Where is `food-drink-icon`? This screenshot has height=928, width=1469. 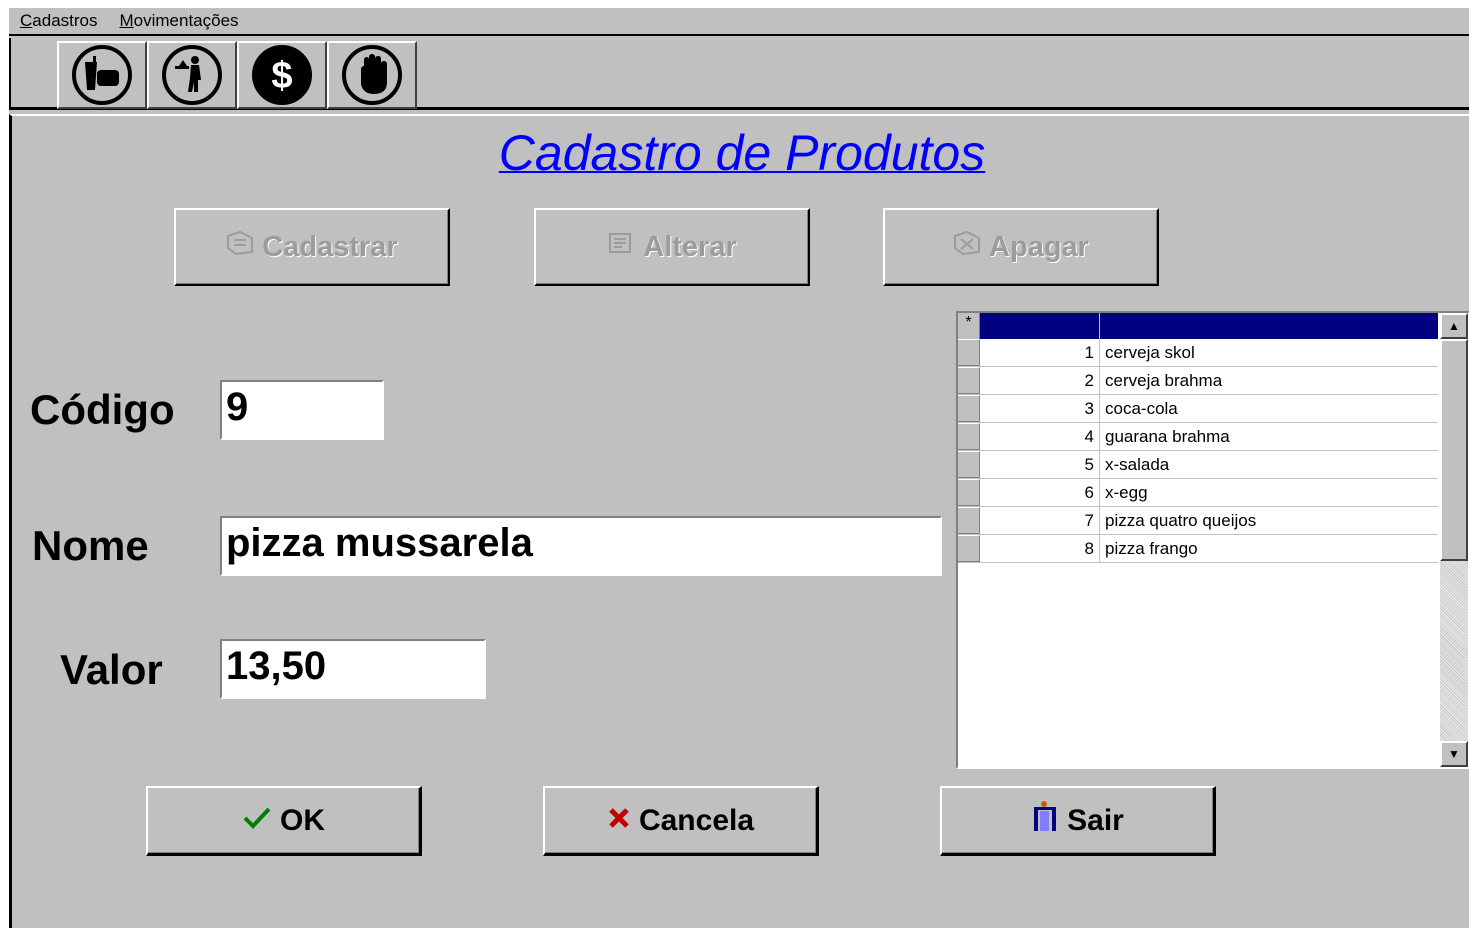 food-drink-icon is located at coordinates (102, 75).